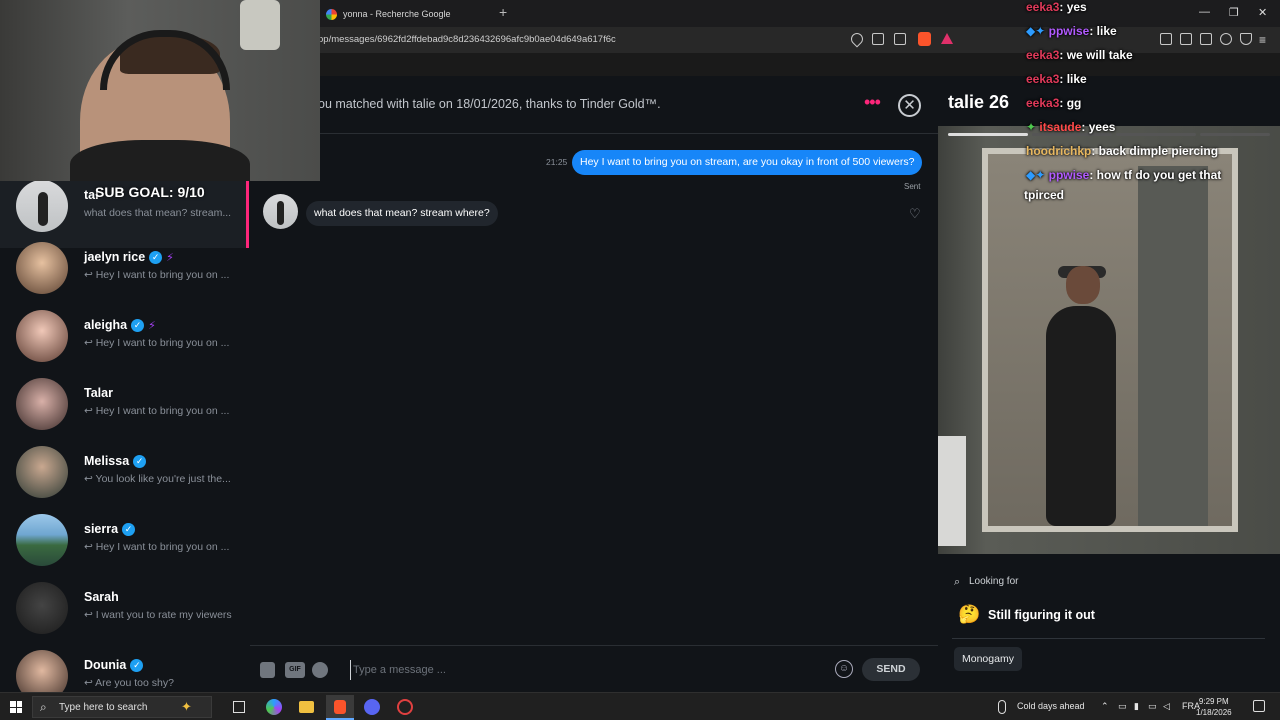  Describe the element at coordinates (295, 670) in the screenshot. I see `gif-button: GIF` at that location.